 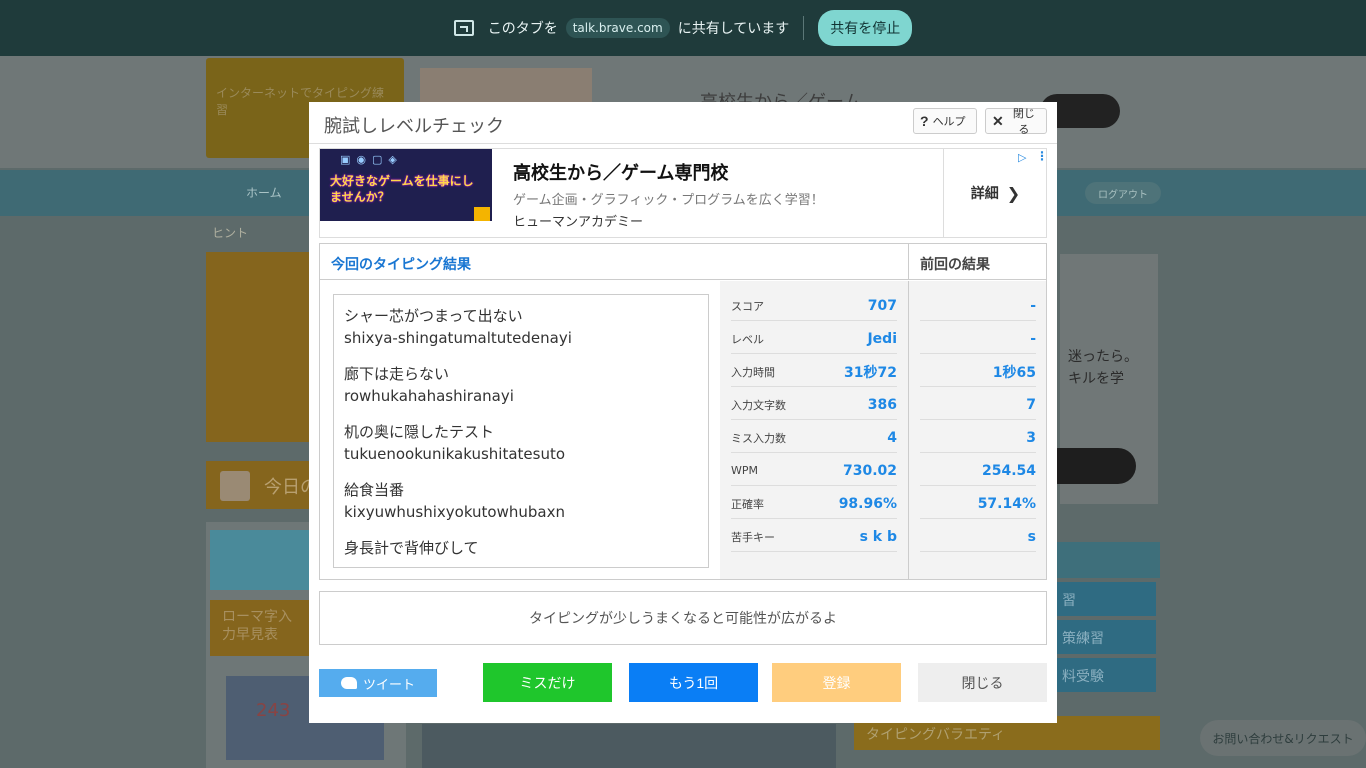 What do you see at coordinates (978, 537) in the screenshot?
I see `stat-row: s` at bounding box center [978, 537].